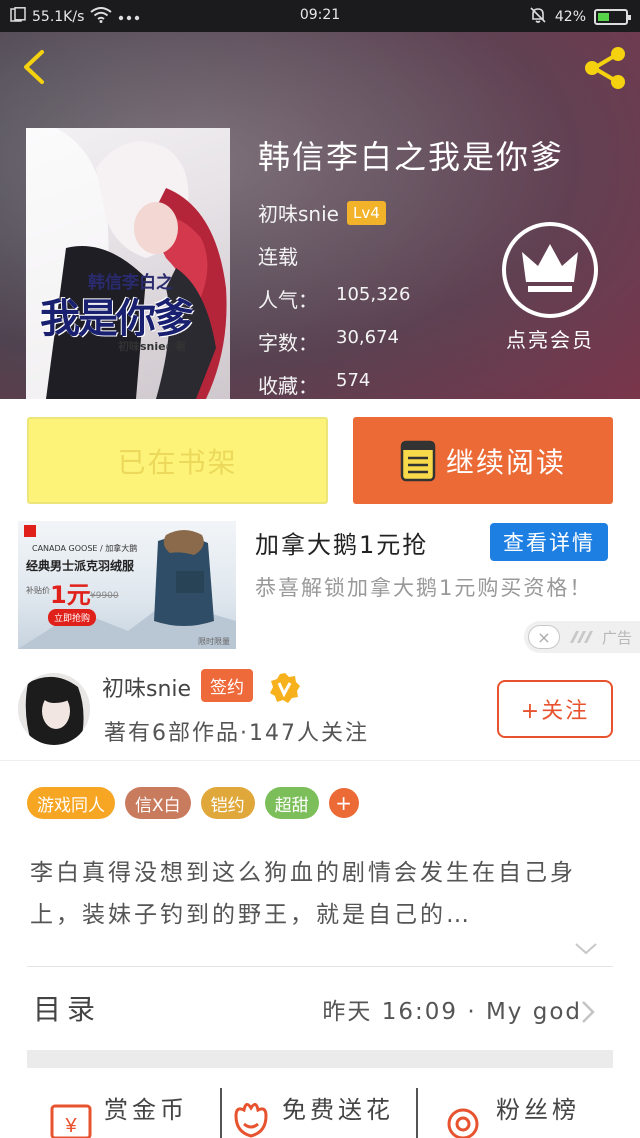 Image resolution: width=640 pixels, height=1138 pixels. I want to click on share-icon, so click(605, 68).